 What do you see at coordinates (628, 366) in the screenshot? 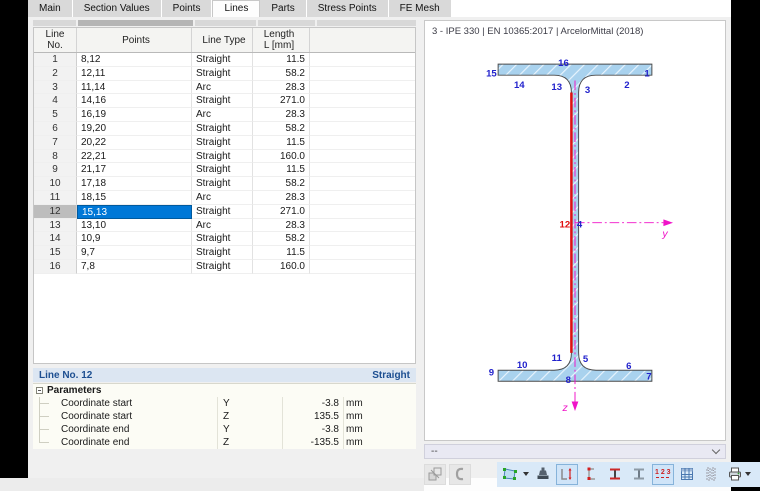
I see `line-label: 6` at bounding box center [628, 366].